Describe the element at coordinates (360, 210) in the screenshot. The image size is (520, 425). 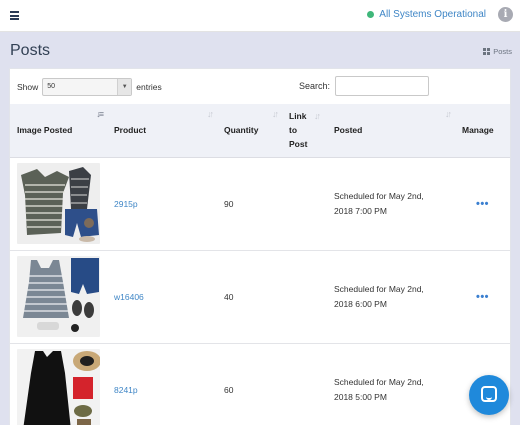
I see `posted-date-line2: 2018 7:00 PM` at that location.